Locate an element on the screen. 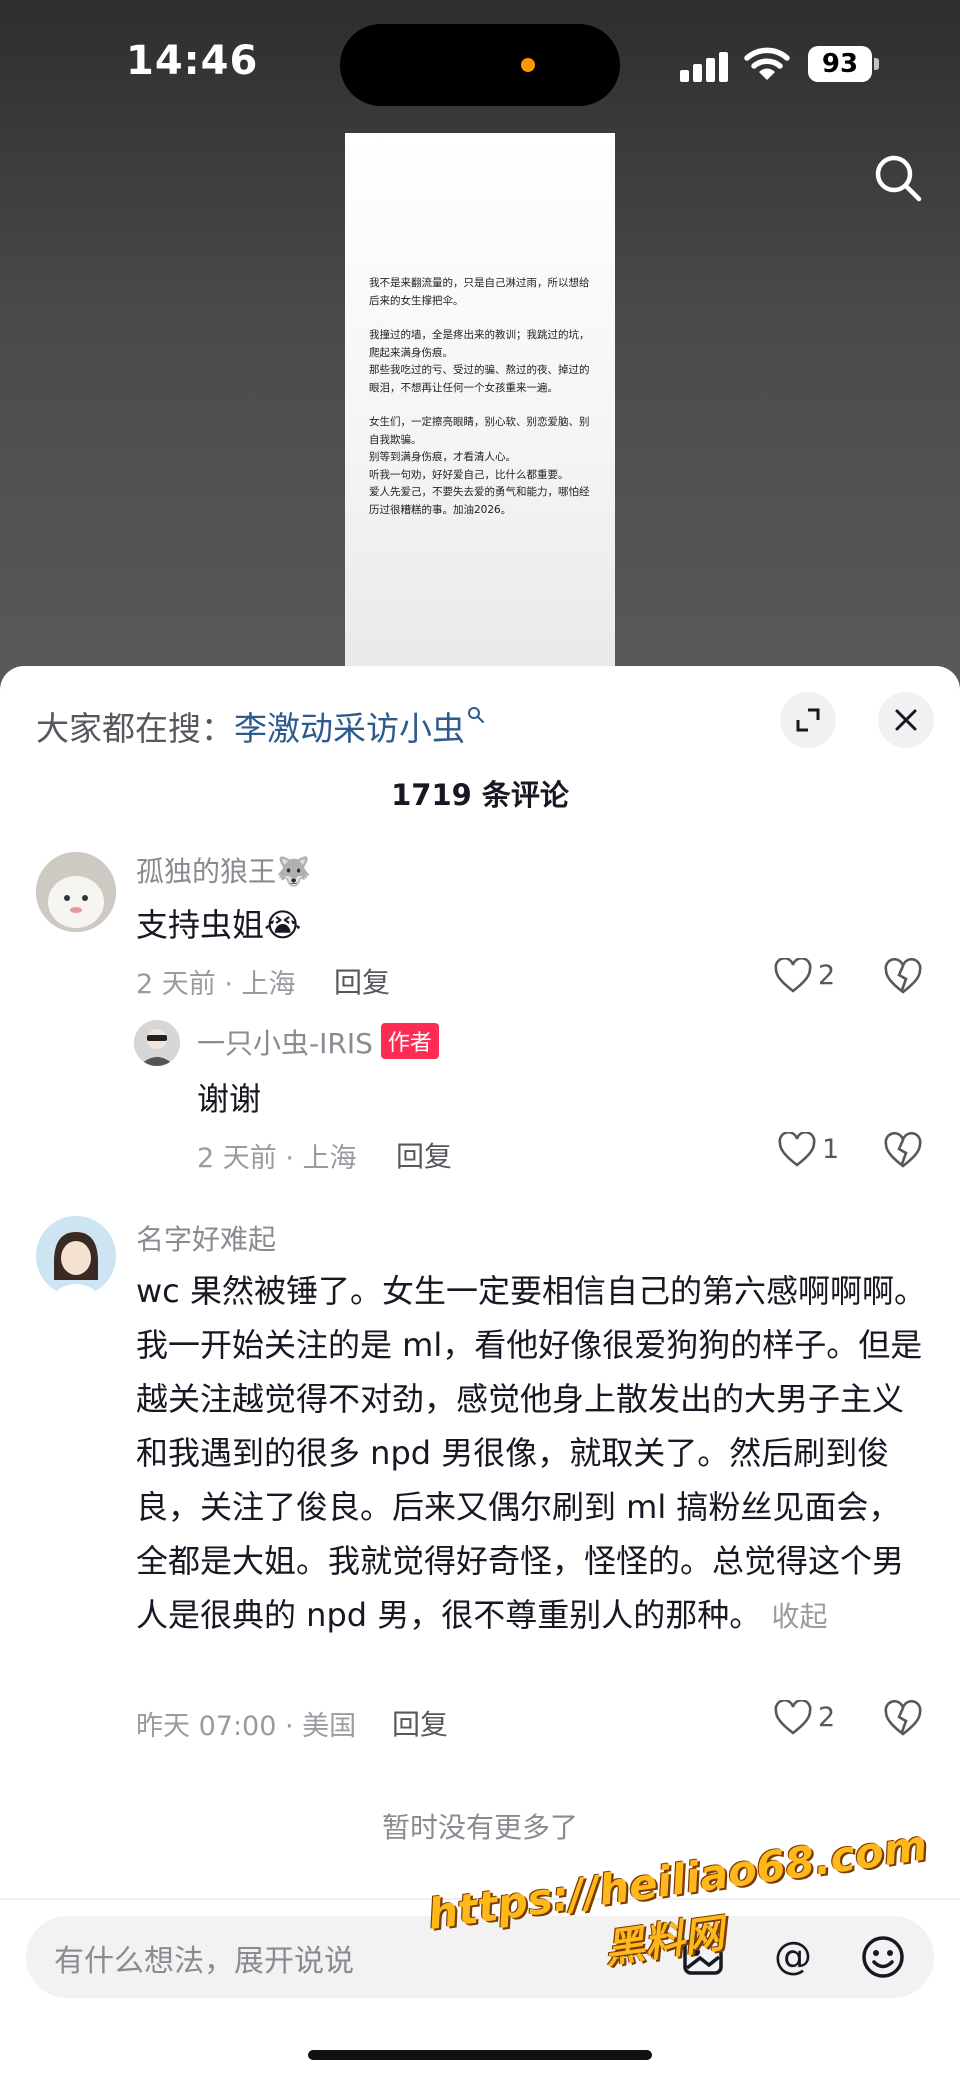  comment-meta: 昨天 07:00 · 美国 is located at coordinates (246, 1726).